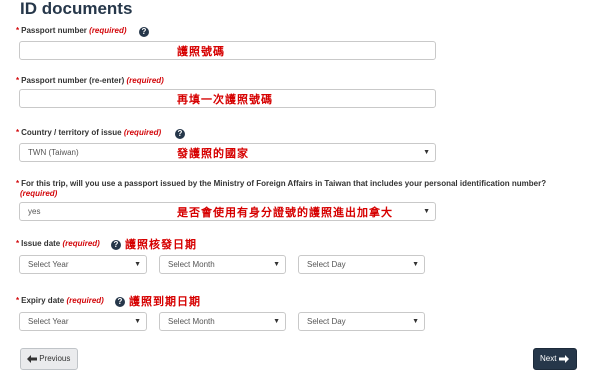 The width and height of the screenshot is (600, 370). What do you see at coordinates (83, 321) in the screenshot?
I see `expiry-year-select: Select Year ▼` at bounding box center [83, 321].